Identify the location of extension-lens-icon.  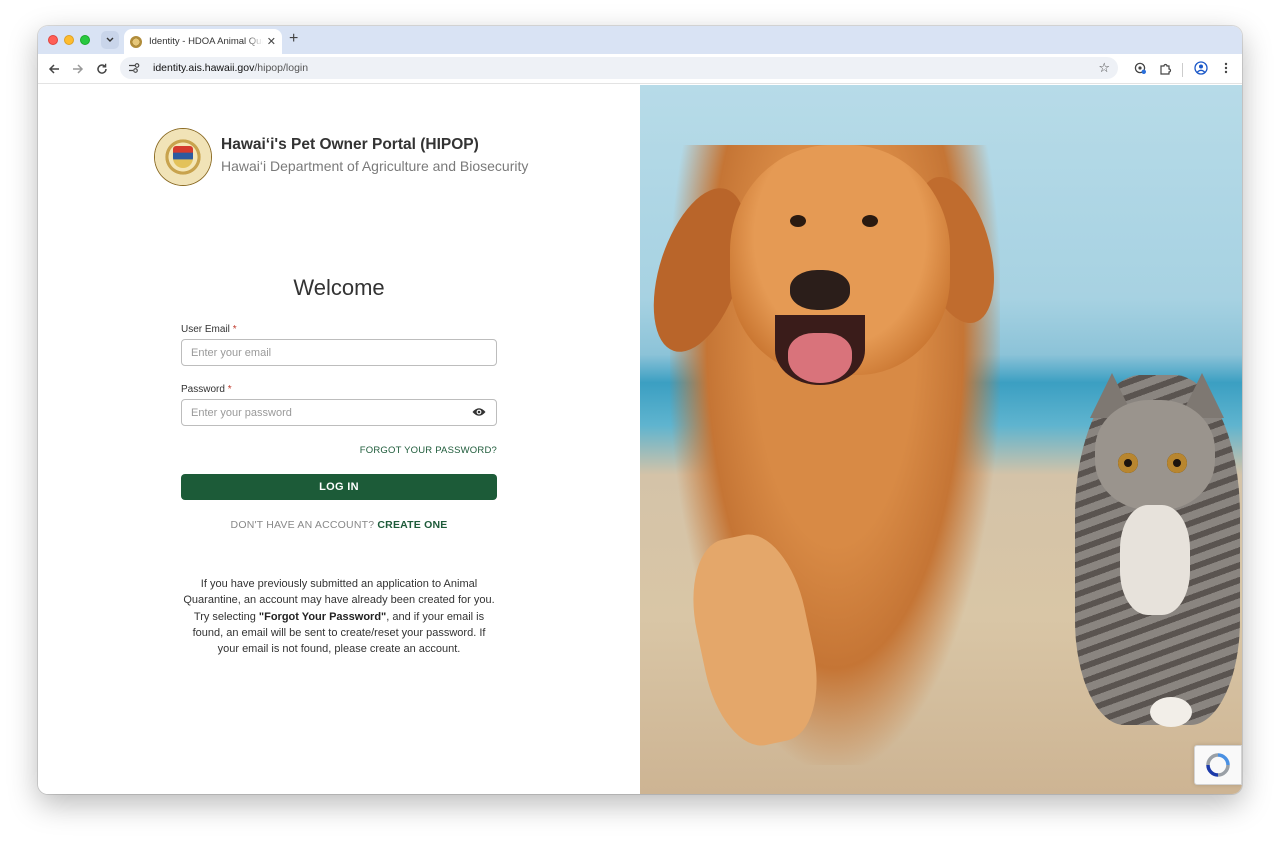
(1140, 68).